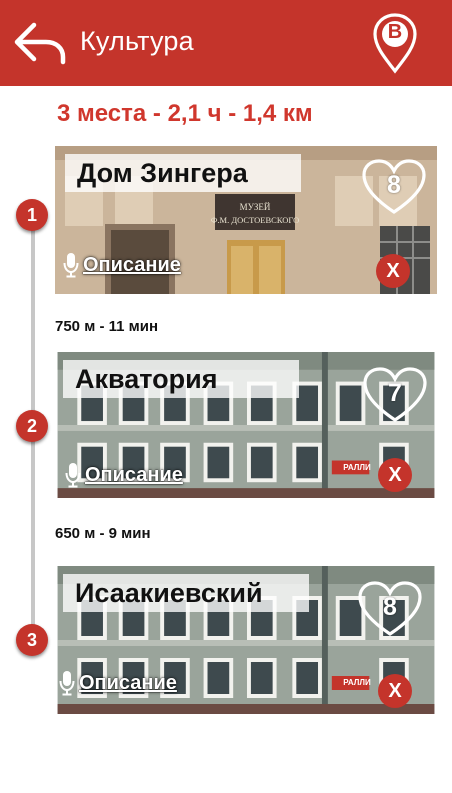 The width and height of the screenshot is (452, 793). Describe the element at coordinates (183, 173) in the screenshot. I see `place-name: Дом Зингера` at that location.